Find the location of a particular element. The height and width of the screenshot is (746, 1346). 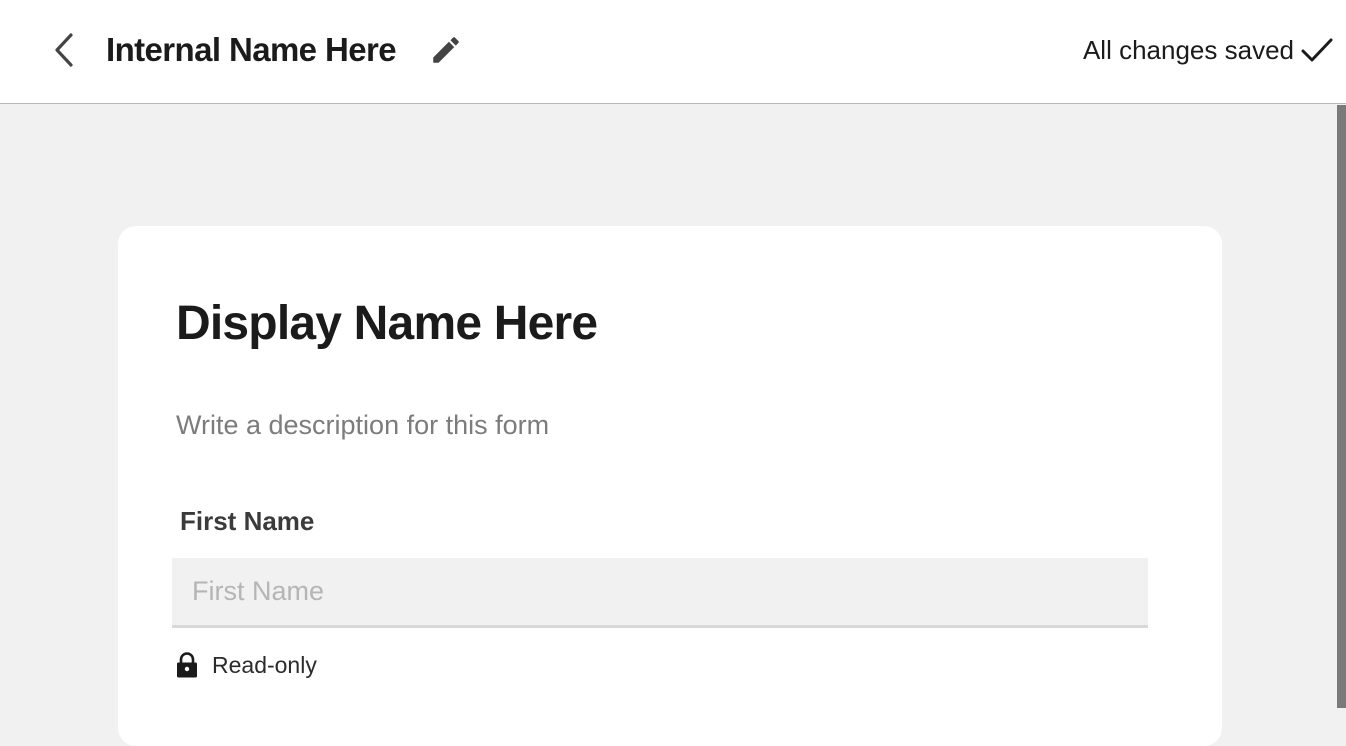

chevron-left-icon is located at coordinates (64, 50).